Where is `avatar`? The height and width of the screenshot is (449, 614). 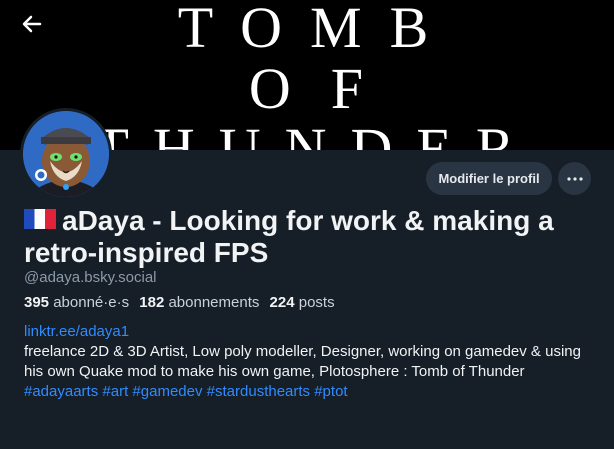 avatar is located at coordinates (66, 154).